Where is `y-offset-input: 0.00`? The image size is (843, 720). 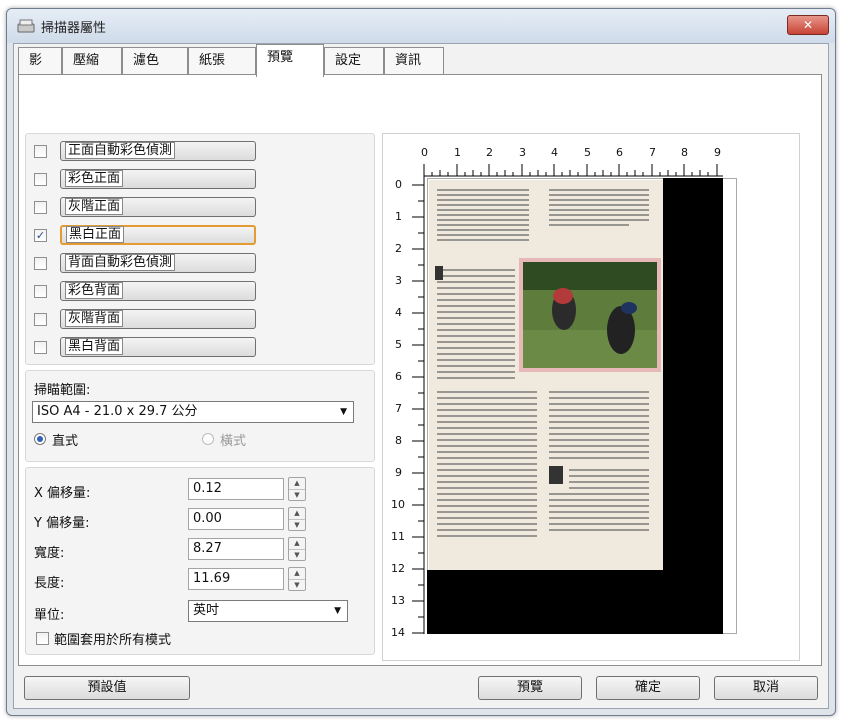
y-offset-input: 0.00 is located at coordinates (236, 519).